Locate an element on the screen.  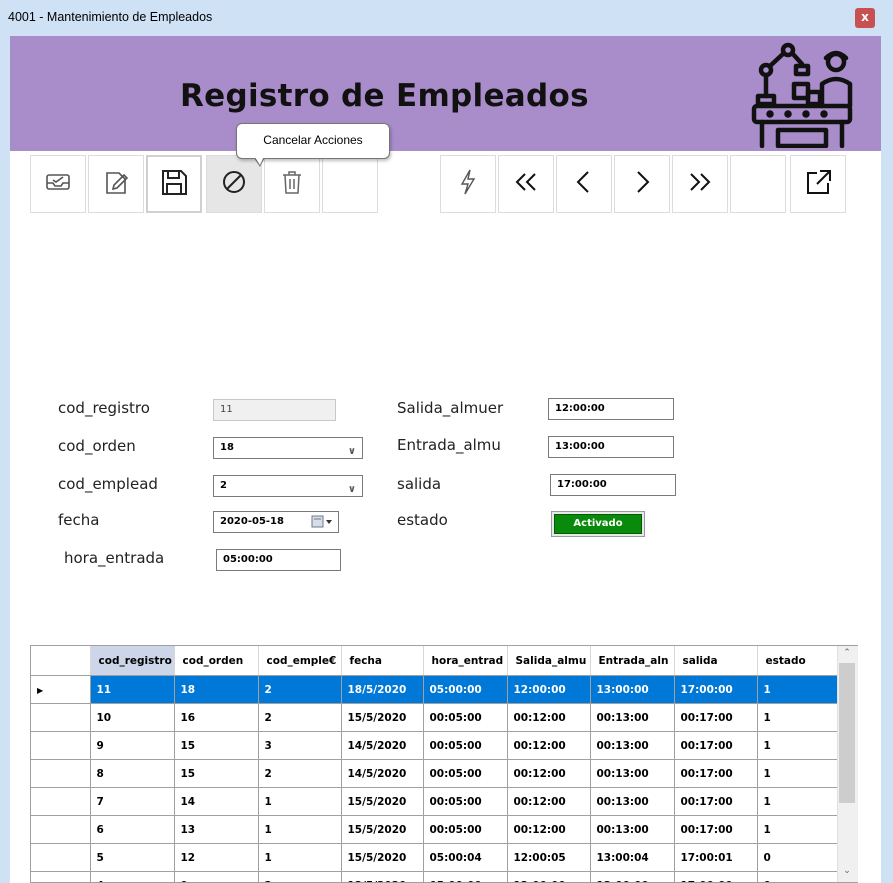
table-cell: 05:00:00 is located at coordinates (465, 876).